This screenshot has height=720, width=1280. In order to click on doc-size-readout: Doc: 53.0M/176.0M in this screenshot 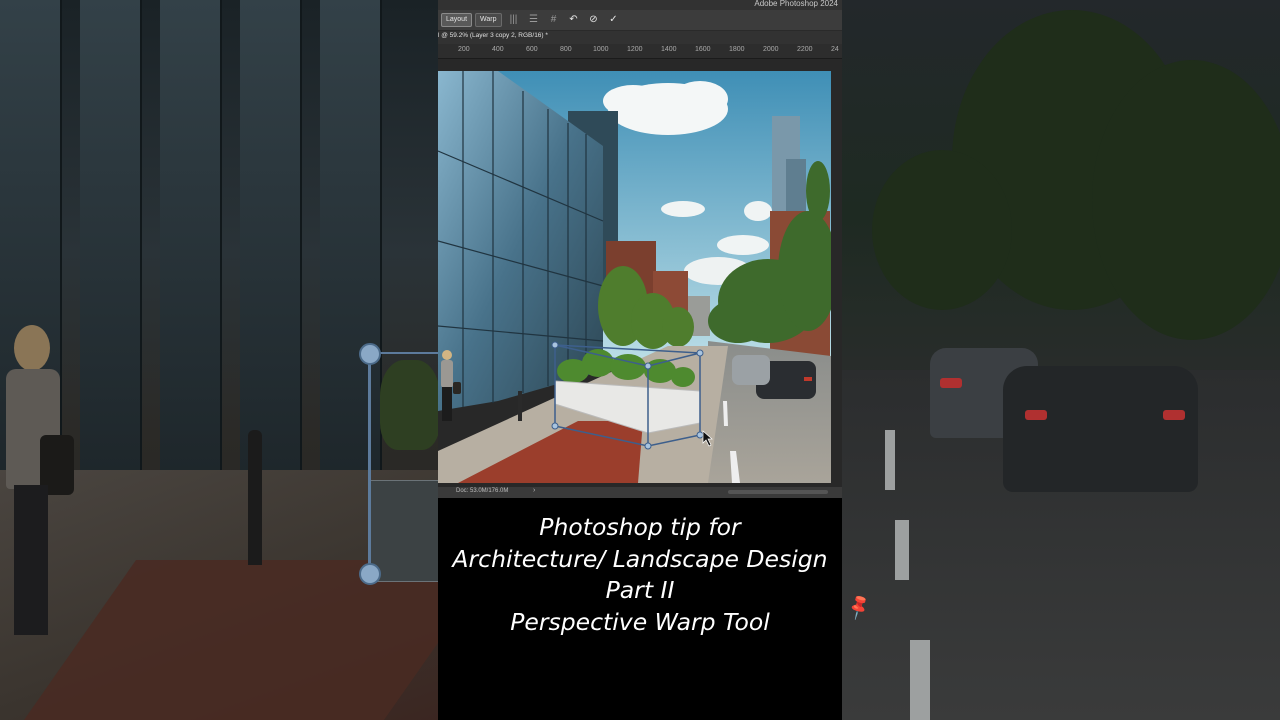, I will do `click(482, 491)`.